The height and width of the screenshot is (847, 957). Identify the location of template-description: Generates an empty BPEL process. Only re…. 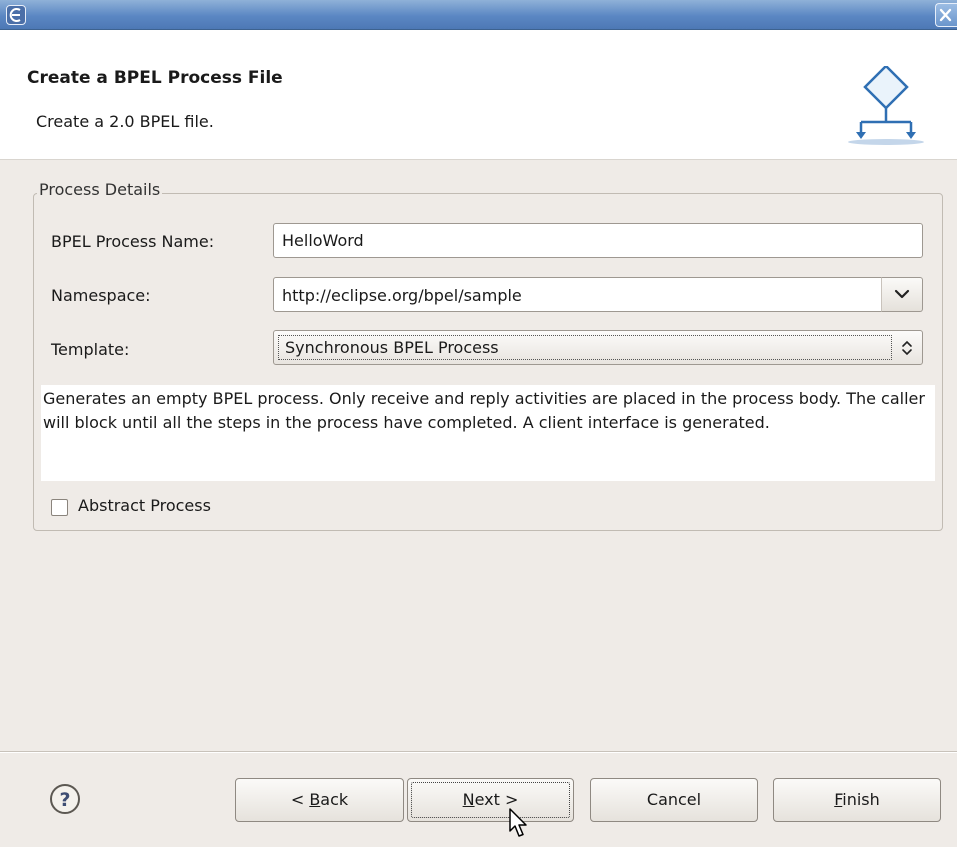
(488, 433).